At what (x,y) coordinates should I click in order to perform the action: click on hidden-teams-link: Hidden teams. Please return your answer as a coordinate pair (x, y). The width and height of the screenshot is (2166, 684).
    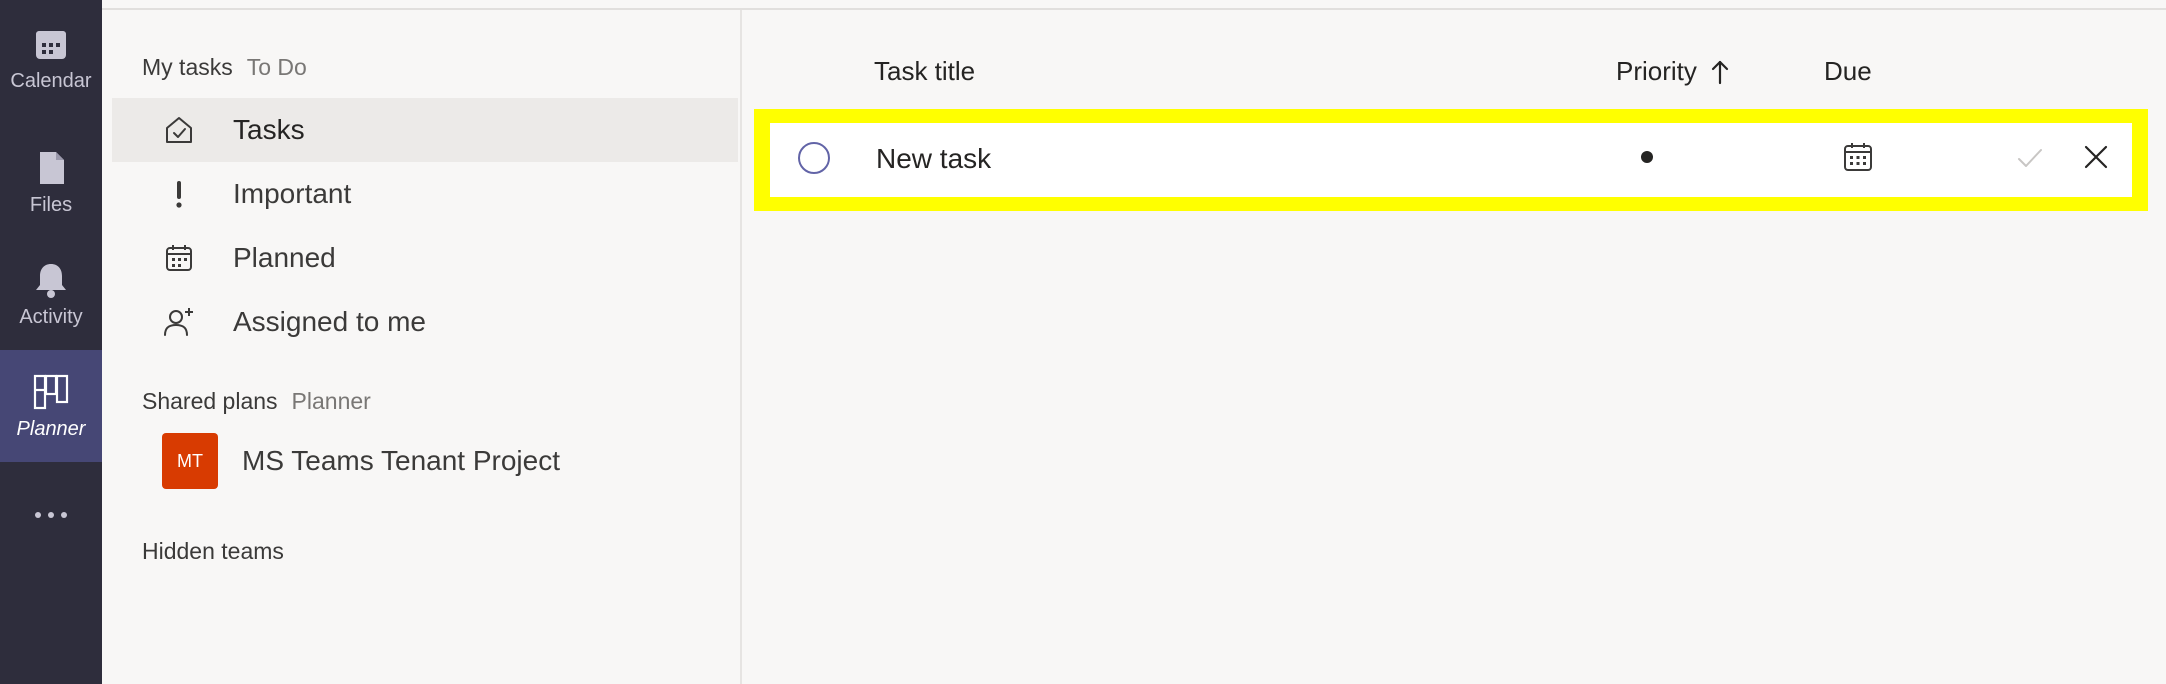
    Looking at the image, I should click on (213, 551).